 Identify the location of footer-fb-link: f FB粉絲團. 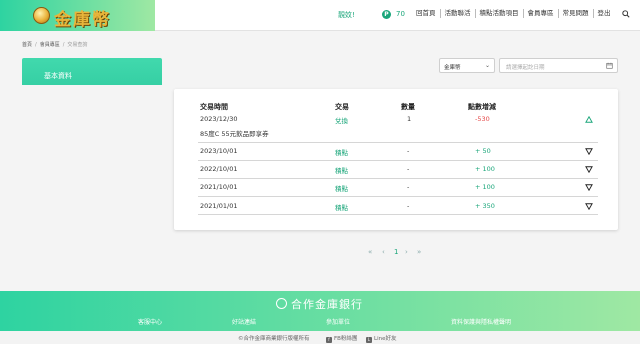
(341, 338).